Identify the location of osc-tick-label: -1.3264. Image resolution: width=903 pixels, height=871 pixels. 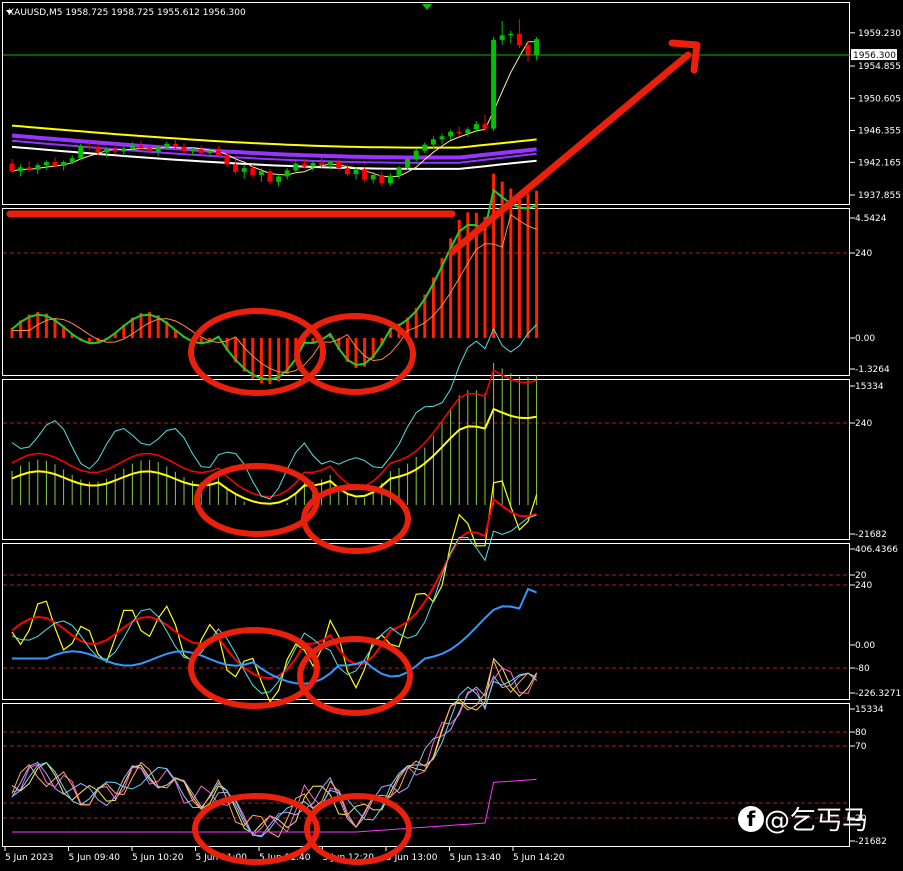
(872, 370).